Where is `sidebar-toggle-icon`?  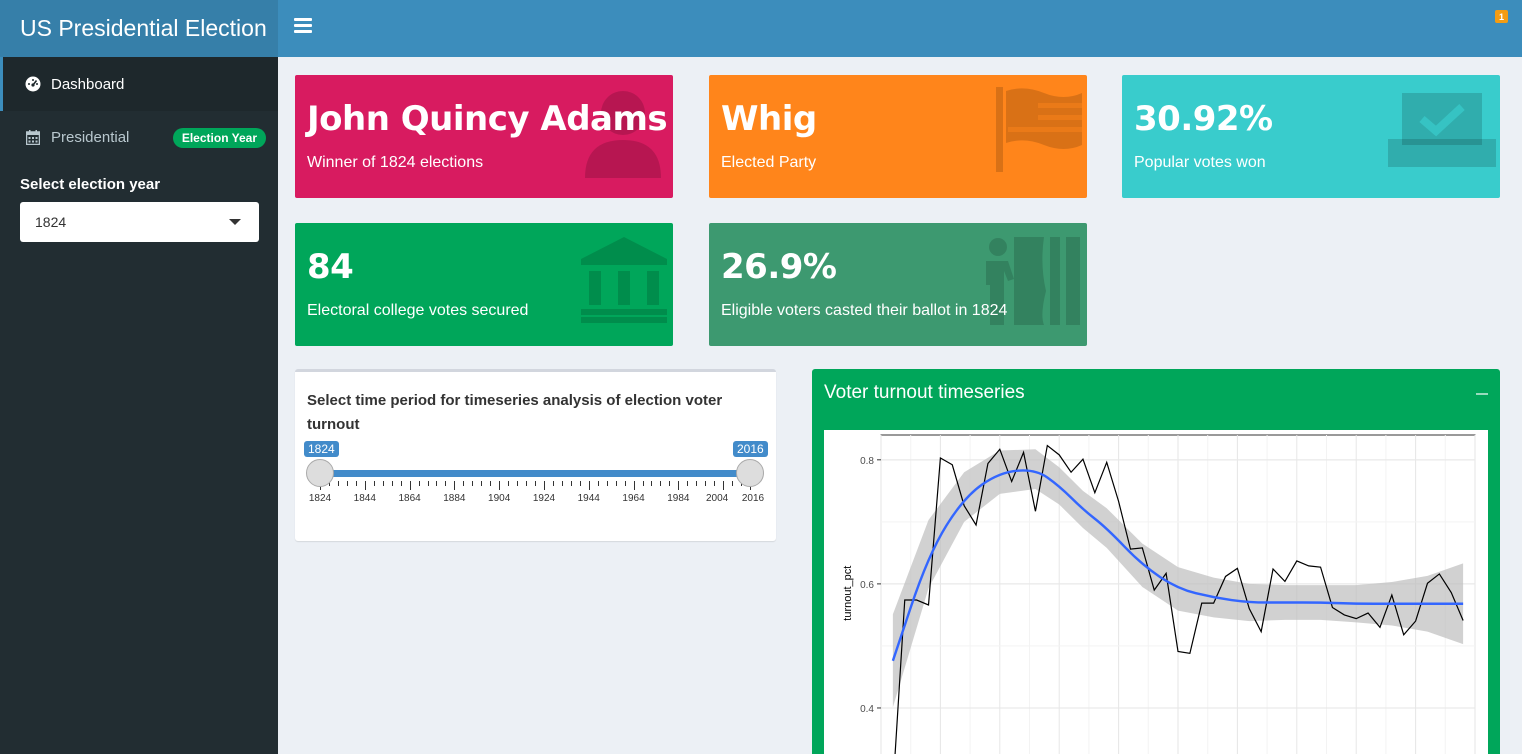
sidebar-toggle-icon is located at coordinates (303, 27).